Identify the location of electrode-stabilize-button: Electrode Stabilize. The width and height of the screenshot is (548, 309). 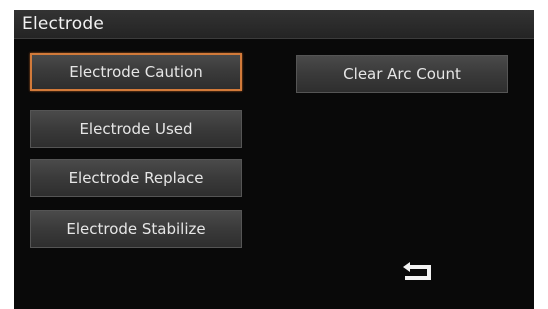
(136, 229).